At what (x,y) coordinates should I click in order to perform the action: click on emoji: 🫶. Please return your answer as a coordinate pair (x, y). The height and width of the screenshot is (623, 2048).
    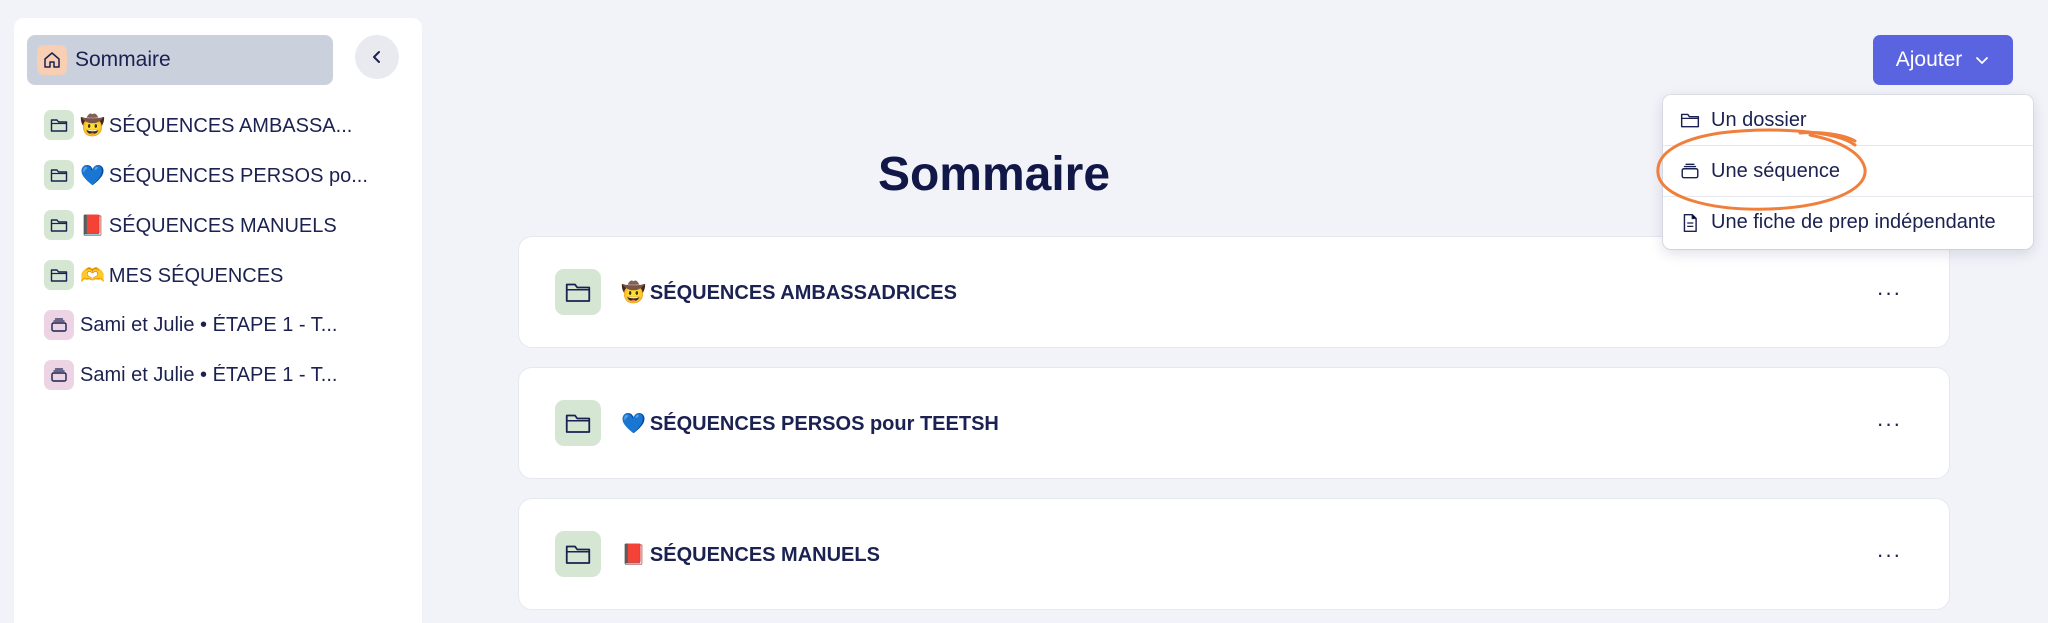
    Looking at the image, I should click on (92, 274).